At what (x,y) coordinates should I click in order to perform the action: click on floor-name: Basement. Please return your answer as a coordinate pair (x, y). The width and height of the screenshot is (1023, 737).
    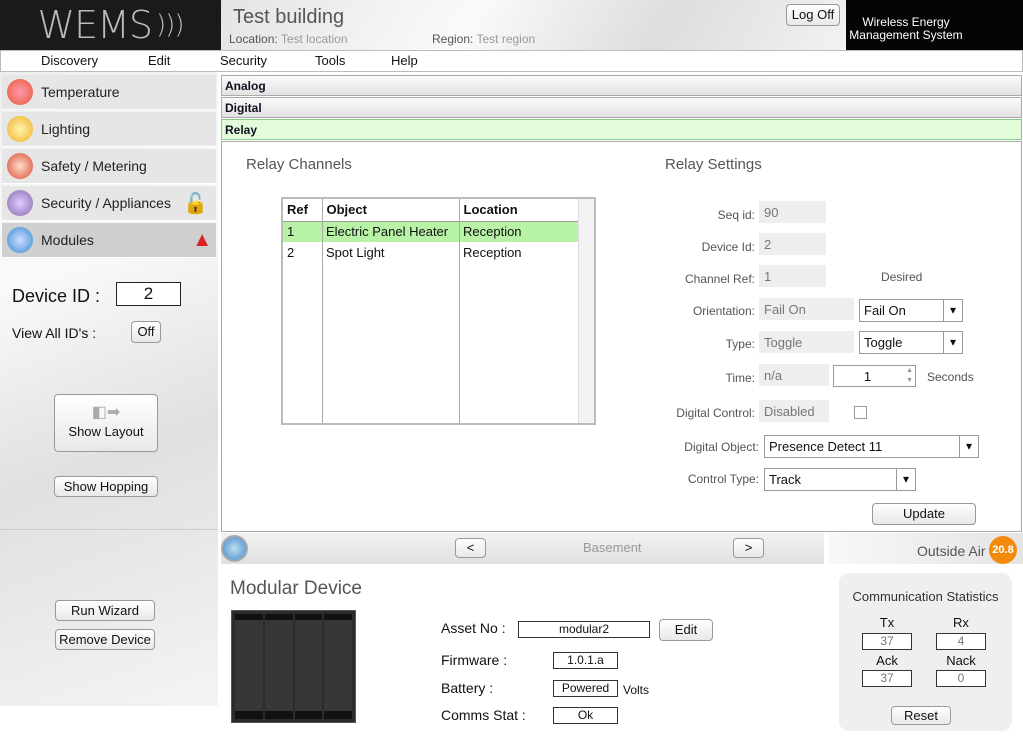
    Looking at the image, I should click on (612, 547).